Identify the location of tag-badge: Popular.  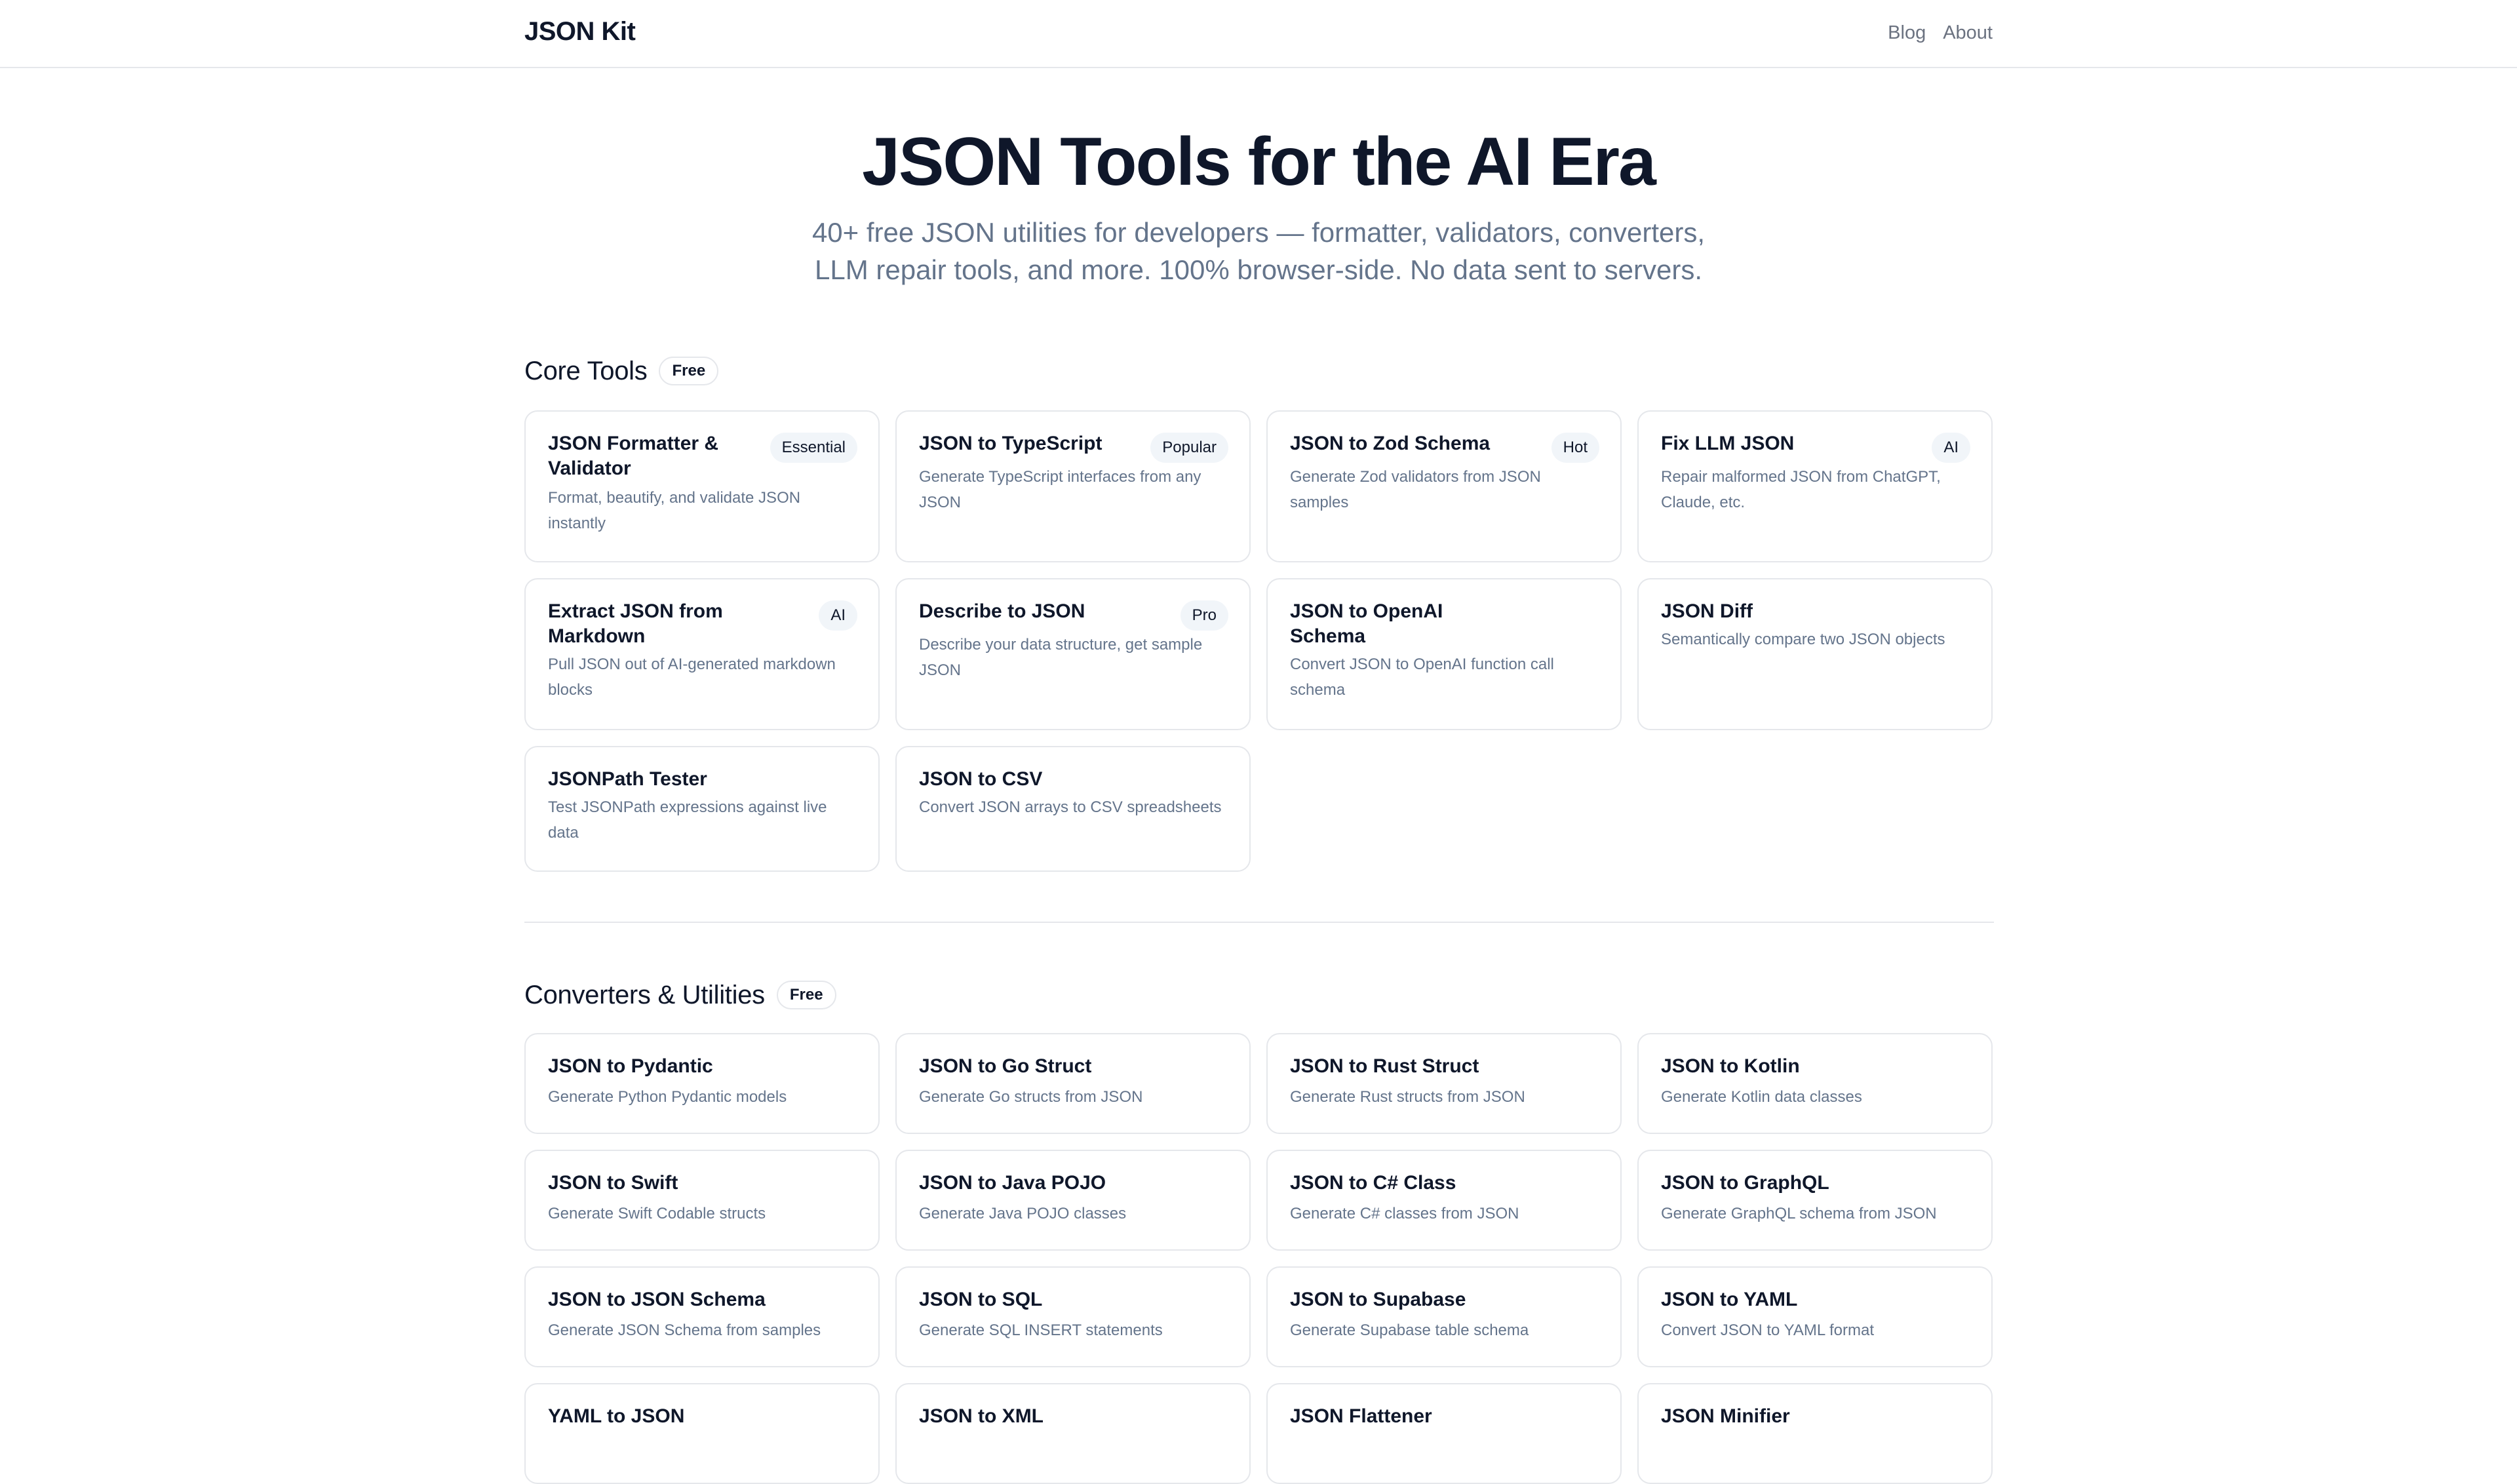
(1189, 448).